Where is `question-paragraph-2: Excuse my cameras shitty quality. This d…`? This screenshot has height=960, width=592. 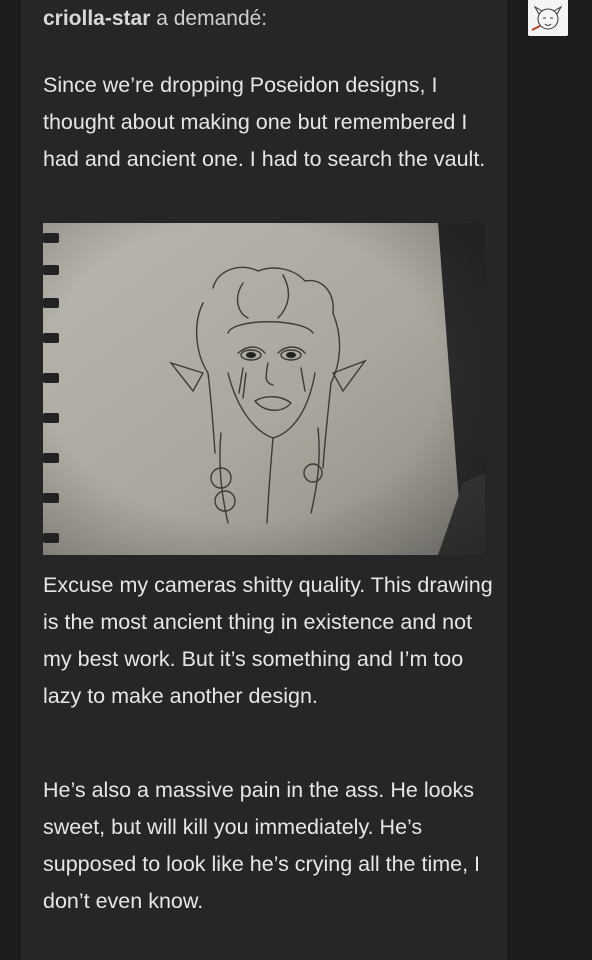
question-paragraph-2: Excuse my cameras shitty quality. This d… is located at coordinates (268, 640).